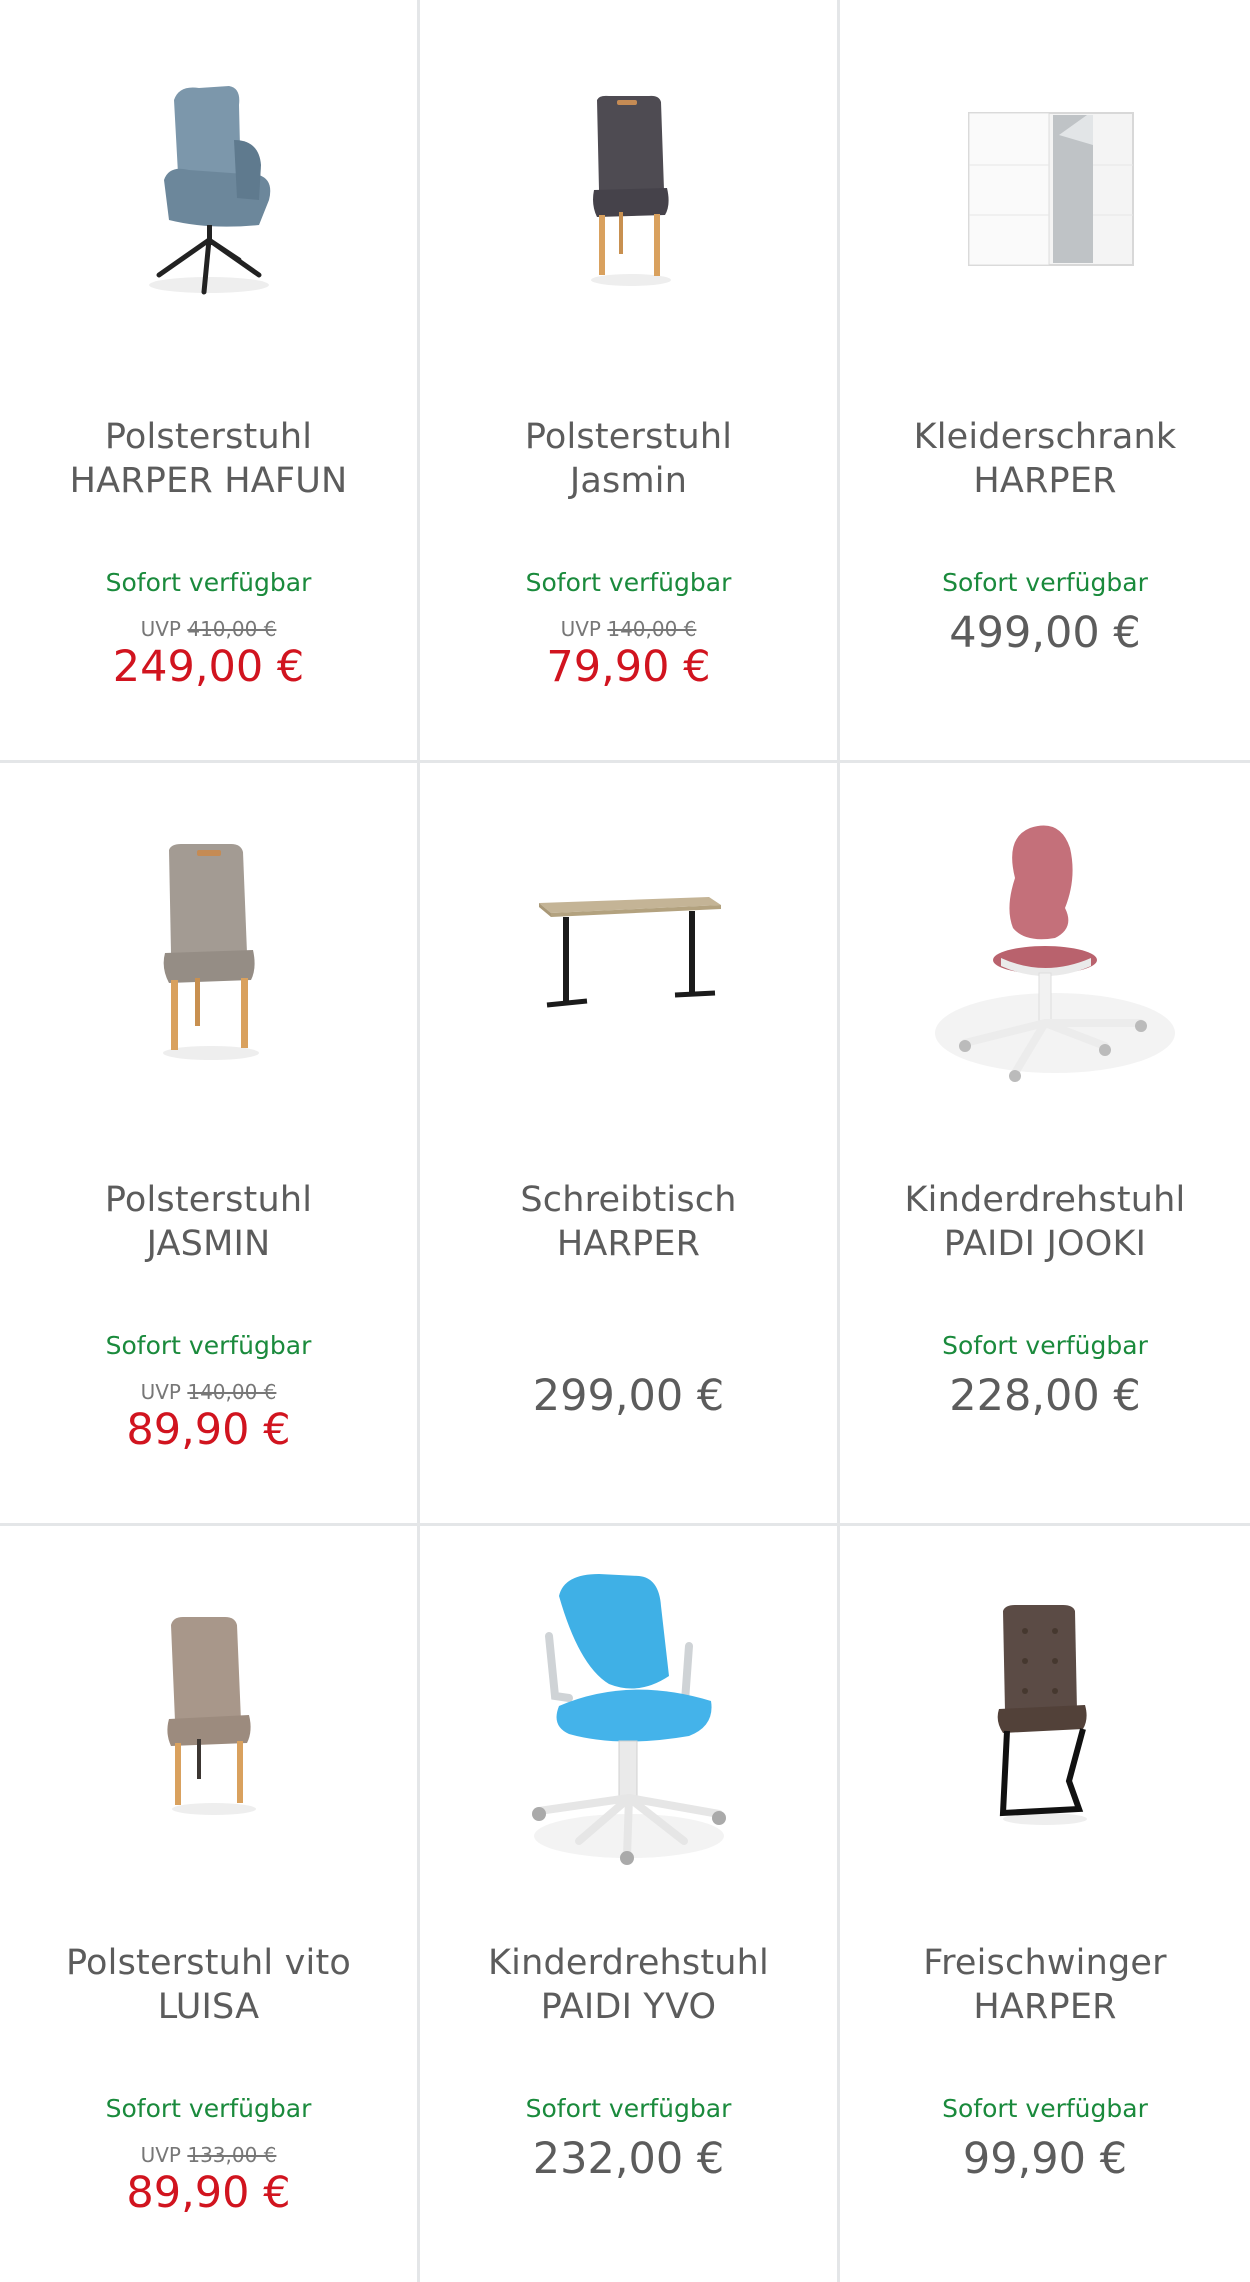 This screenshot has height=2282, width=1250. Describe the element at coordinates (208, 459) in the screenshot. I see `product-name: Polsterstuhl HARPER HAFUN` at that location.